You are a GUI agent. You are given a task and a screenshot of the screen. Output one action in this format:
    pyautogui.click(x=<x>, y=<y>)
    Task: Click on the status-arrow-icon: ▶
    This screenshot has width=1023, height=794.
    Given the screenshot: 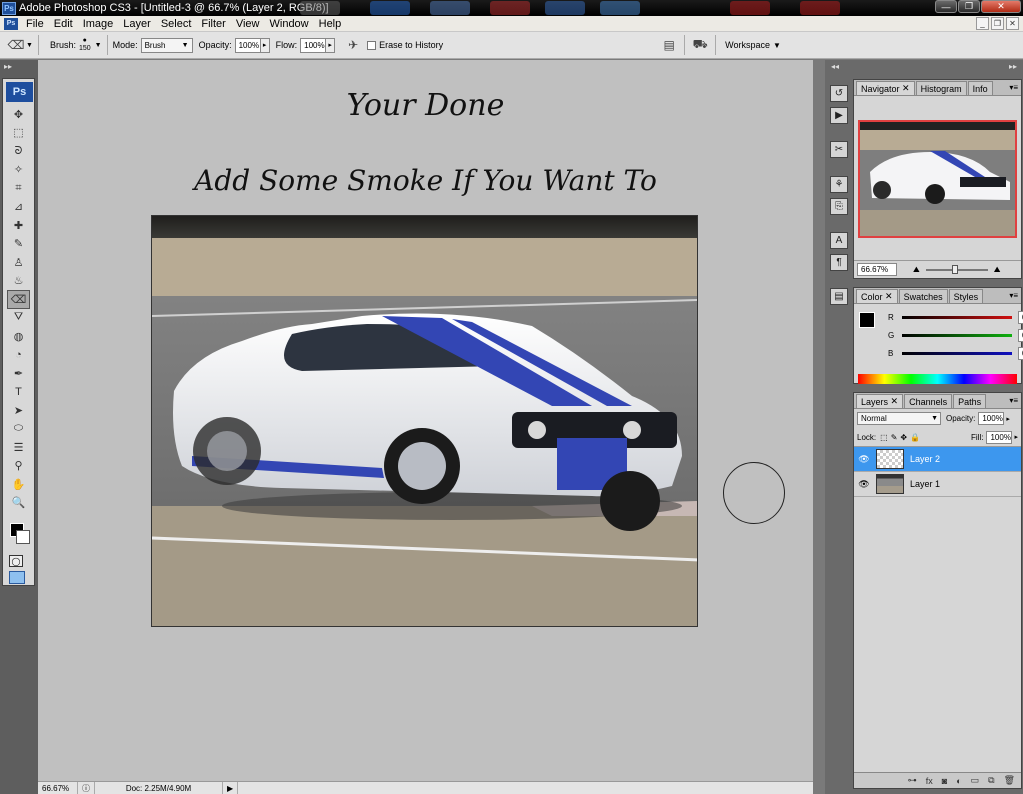 What is the action you would take?
    pyautogui.click(x=231, y=788)
    